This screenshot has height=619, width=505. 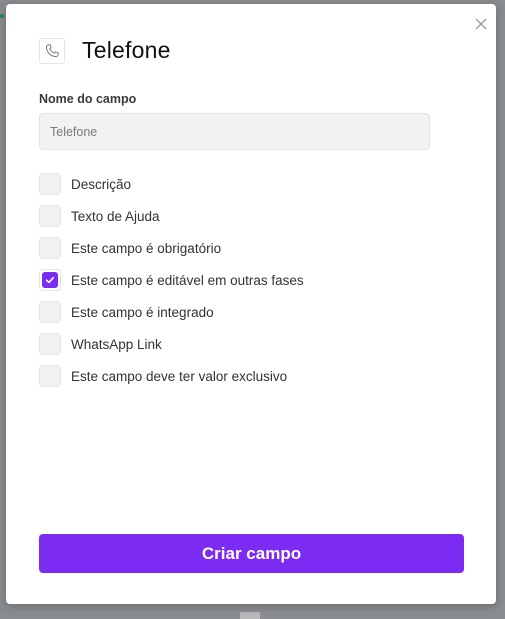 What do you see at coordinates (234, 131) in the screenshot?
I see `field-name-input` at bounding box center [234, 131].